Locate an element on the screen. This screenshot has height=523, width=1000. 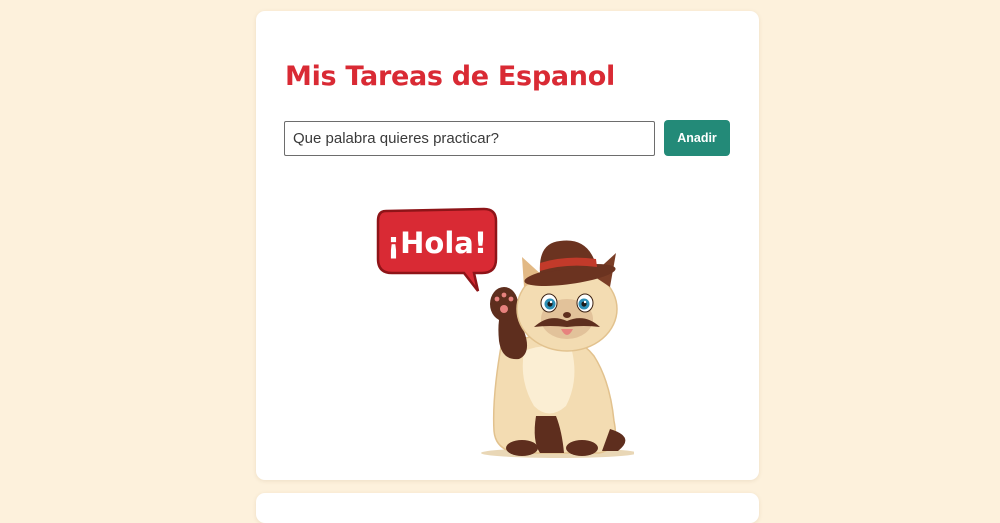
page-title: Mis Tareas de Espanol is located at coordinates (450, 76).